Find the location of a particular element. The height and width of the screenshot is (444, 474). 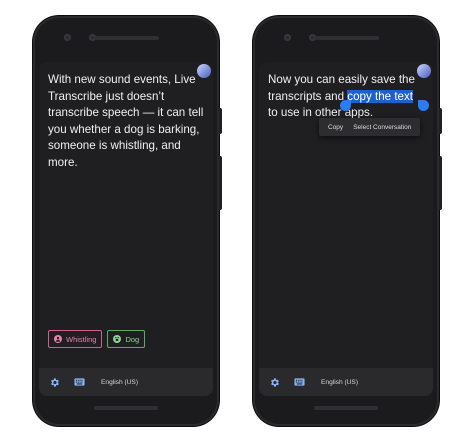

chip-label: Whistling is located at coordinates (81, 339).